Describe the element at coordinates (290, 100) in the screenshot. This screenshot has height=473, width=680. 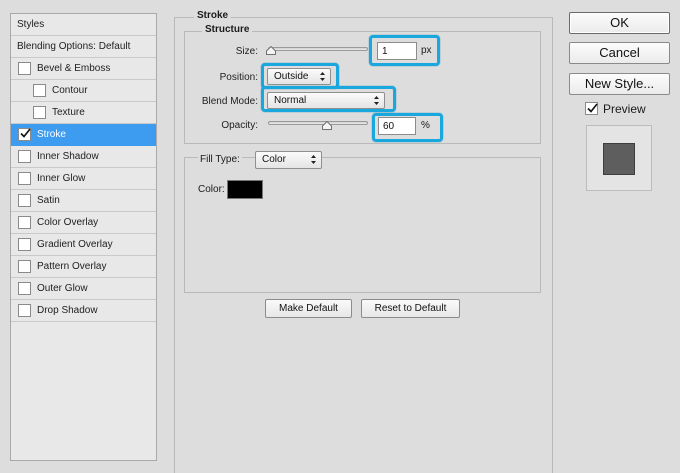
I see `blend-mode-value: Normal` at that location.